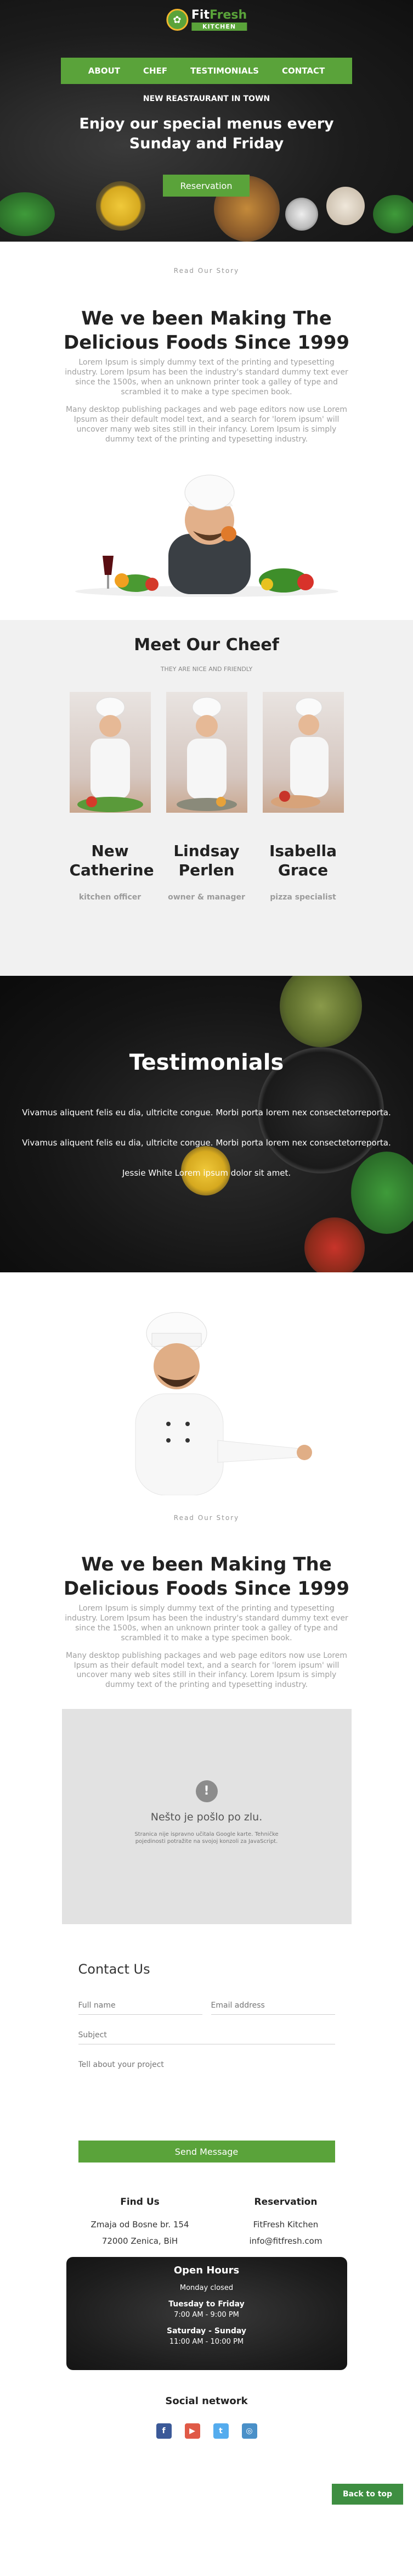  Describe the element at coordinates (140, 2007) in the screenshot. I see `full-name-input` at that location.